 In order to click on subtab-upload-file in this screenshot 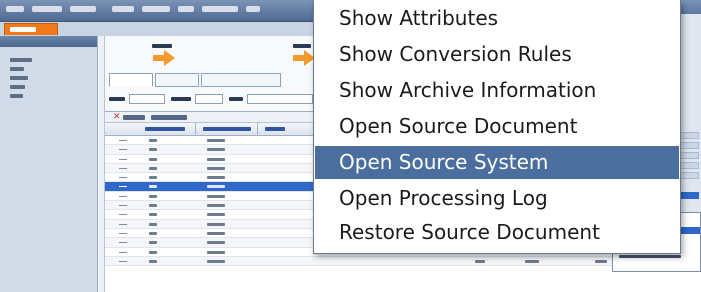, I will do `click(177, 80)`.